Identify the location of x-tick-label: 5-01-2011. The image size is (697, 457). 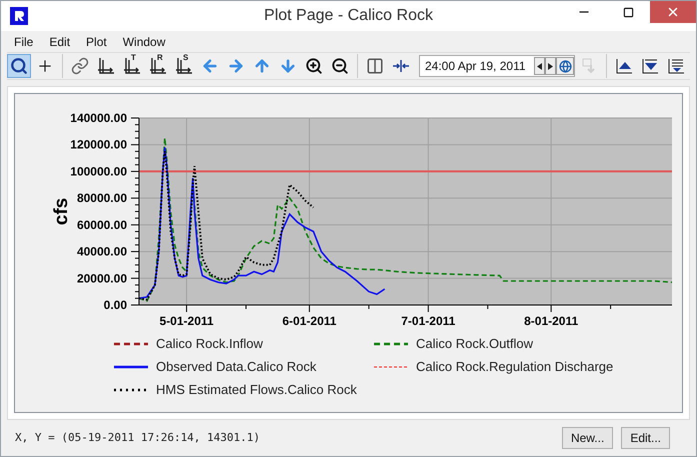
(187, 321).